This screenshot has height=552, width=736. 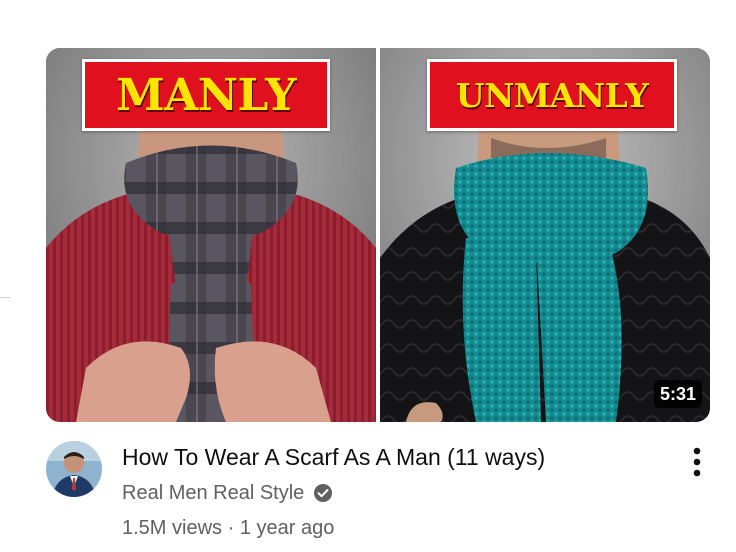 I want to click on avatar-image, so click(x=74, y=469).